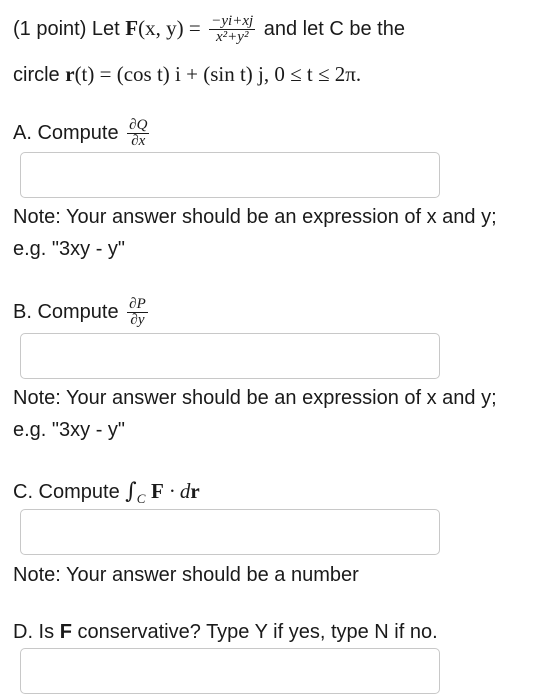 This screenshot has height=700, width=540. I want to click on part-d-answer-input, so click(230, 671).